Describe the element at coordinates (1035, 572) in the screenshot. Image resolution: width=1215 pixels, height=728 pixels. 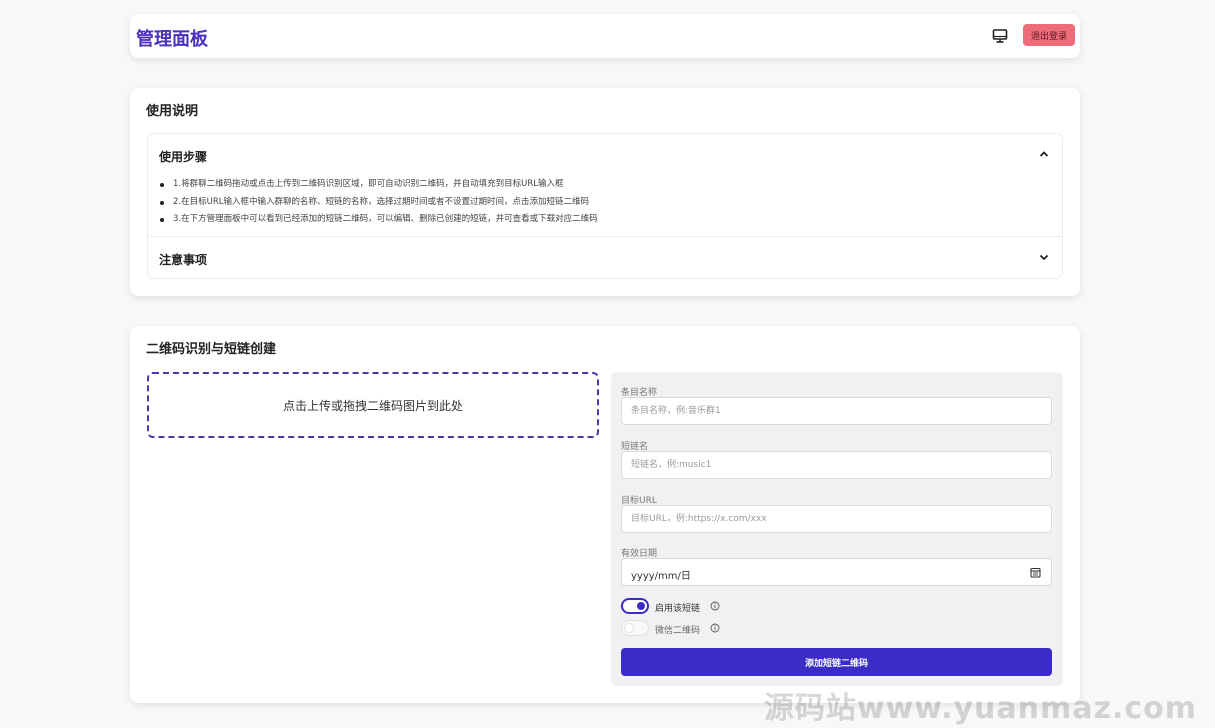
I see `calendar-icon` at that location.